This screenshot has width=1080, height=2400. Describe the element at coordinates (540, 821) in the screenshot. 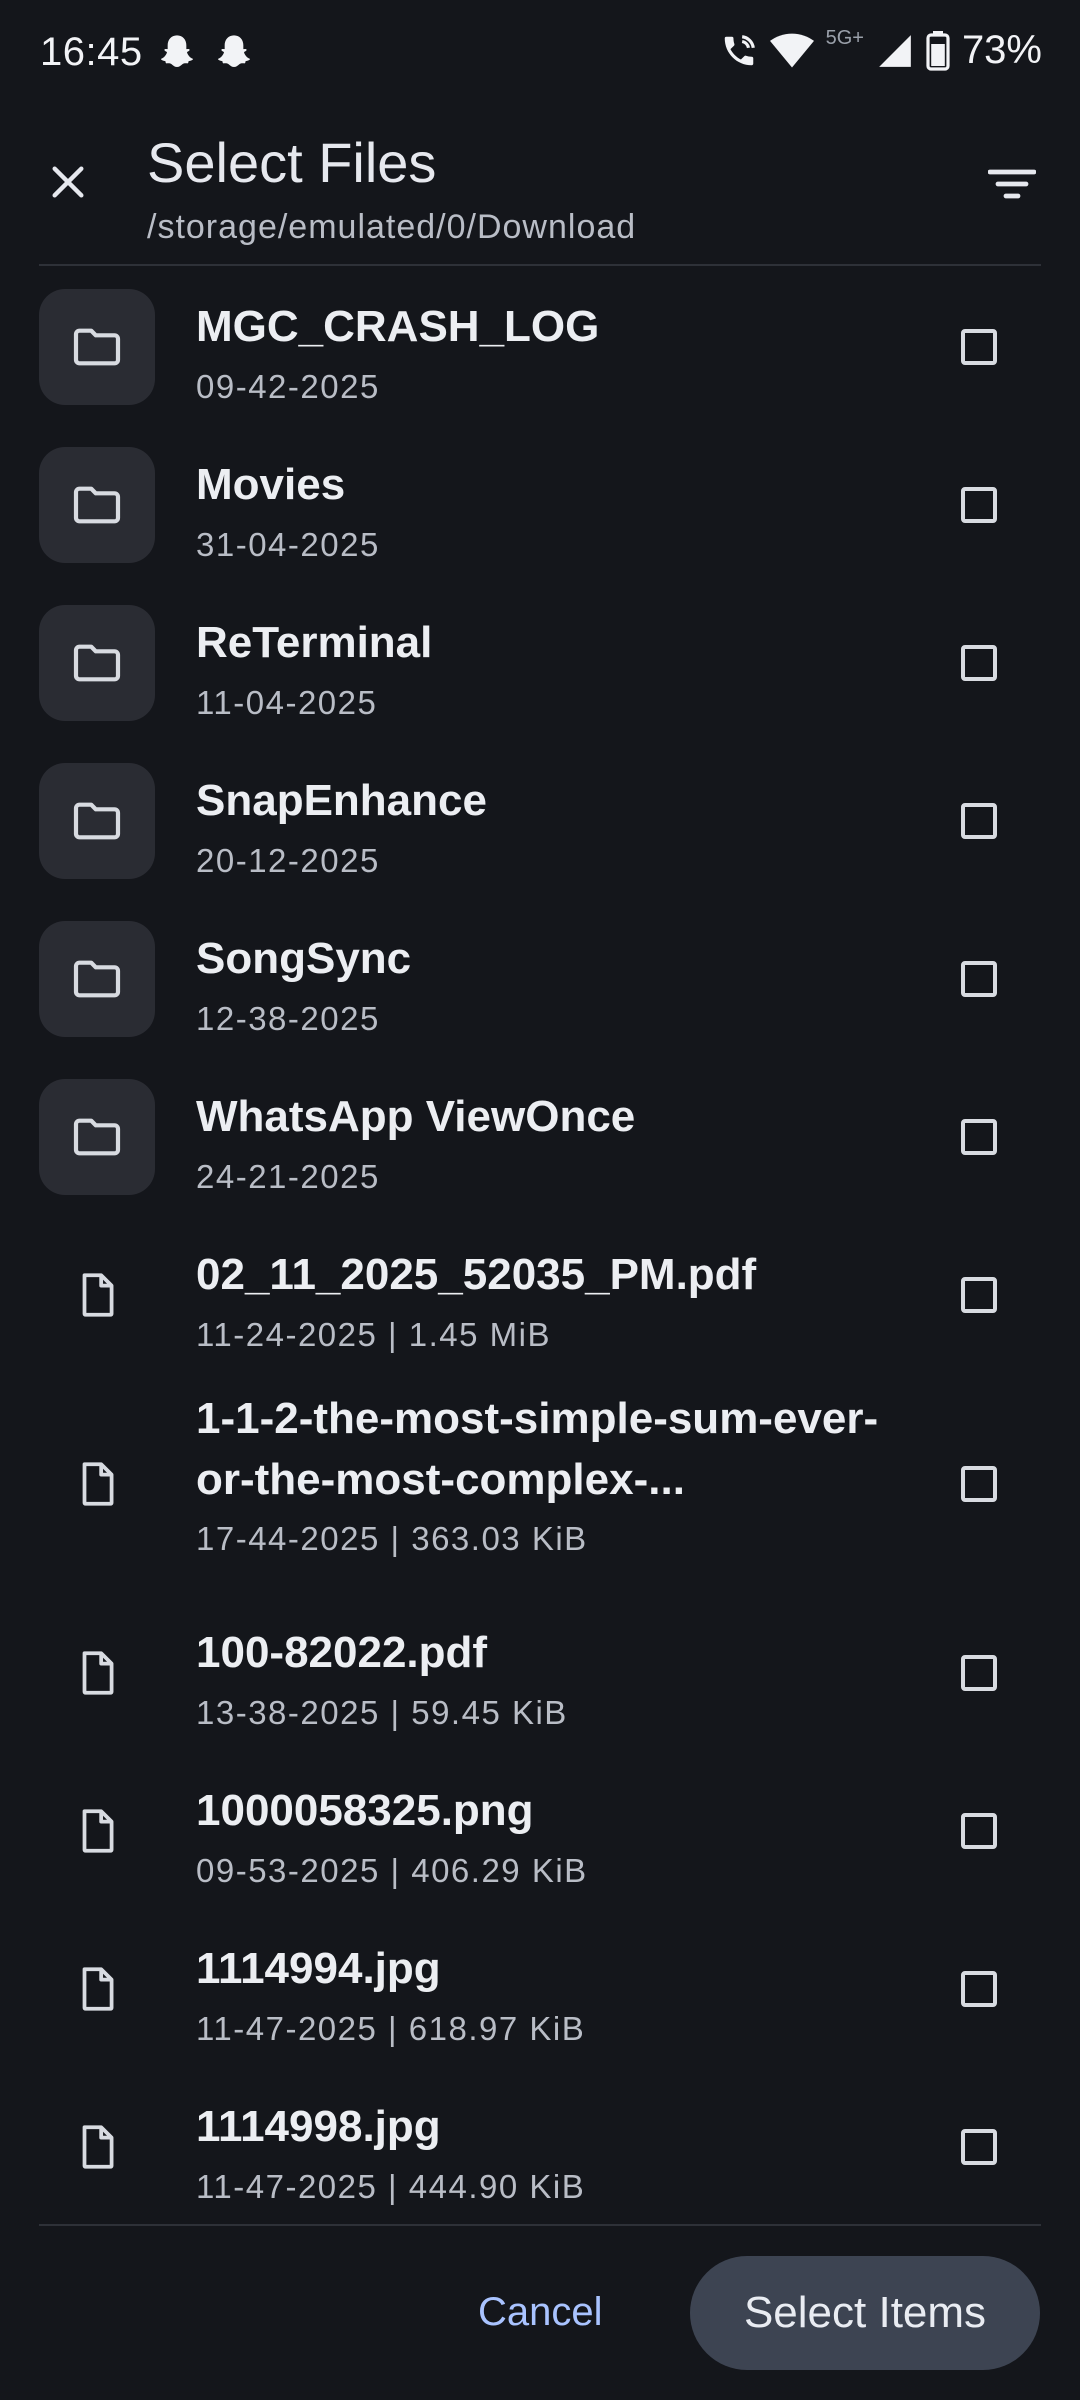

I see `folder-row: SnapEnhance 20-12-2025` at that location.